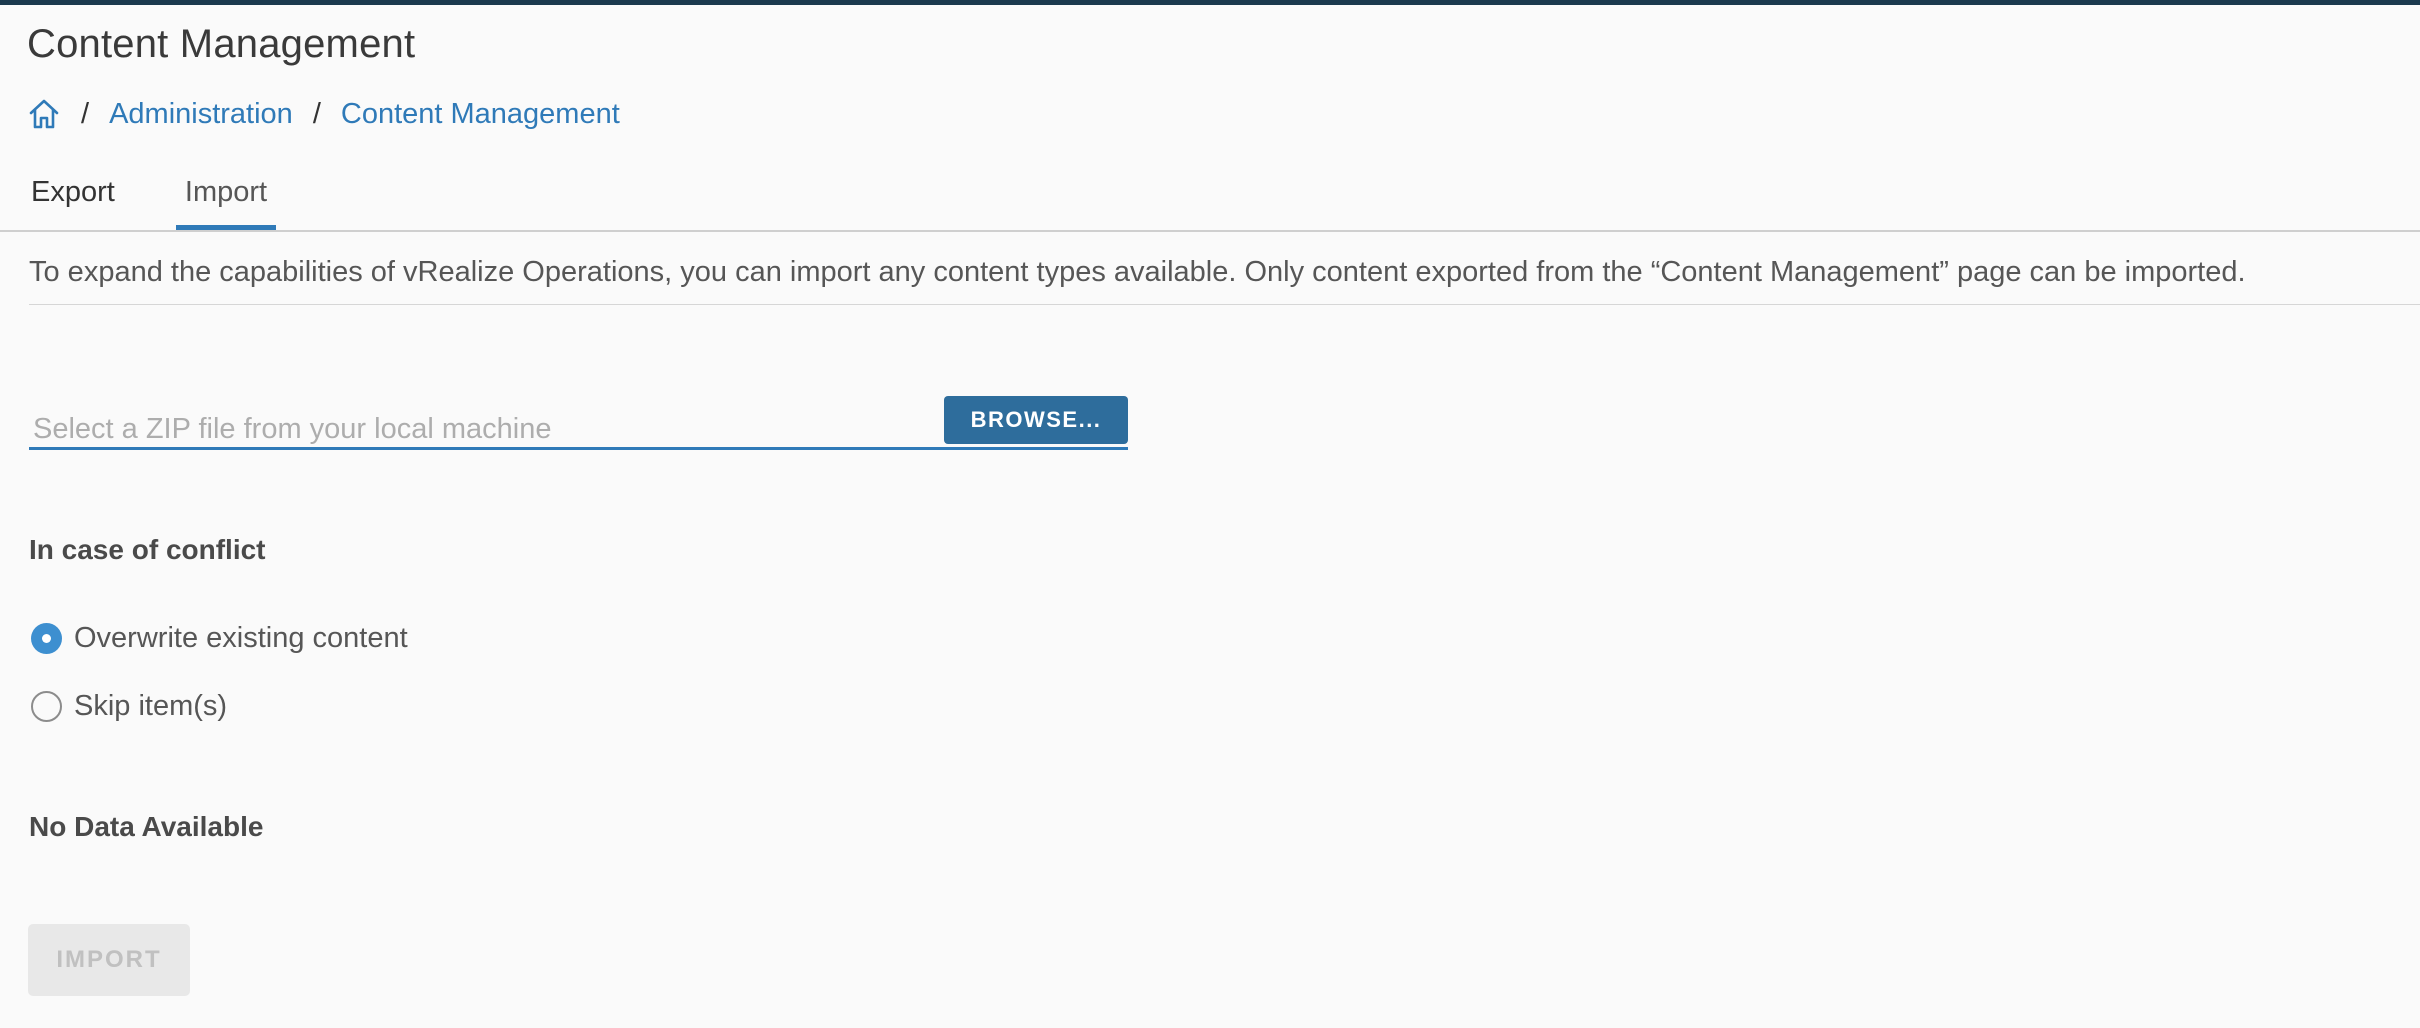  I want to click on overwrite-label: Overwrite existing content, so click(241, 637).